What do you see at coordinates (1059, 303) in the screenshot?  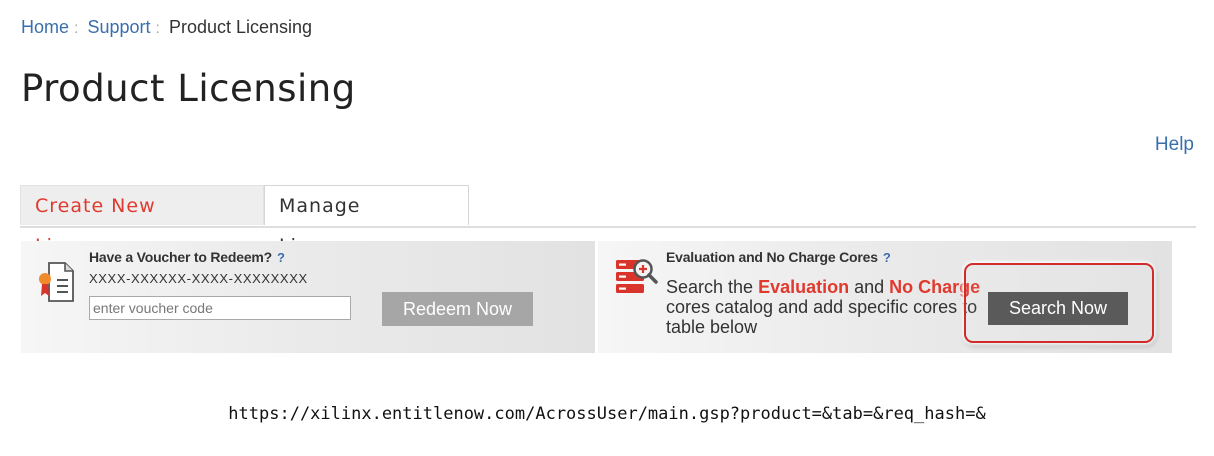 I see `annotation-highlight-box` at bounding box center [1059, 303].